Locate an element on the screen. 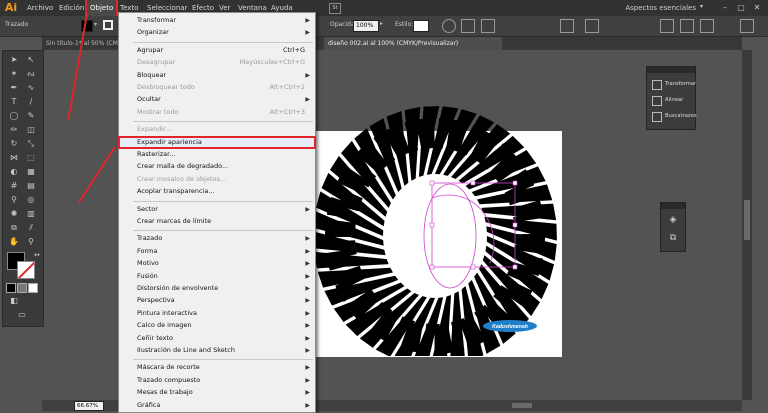 This screenshot has height=413, width=768. gradient-tool-icon: ▤ is located at coordinates (31, 186).